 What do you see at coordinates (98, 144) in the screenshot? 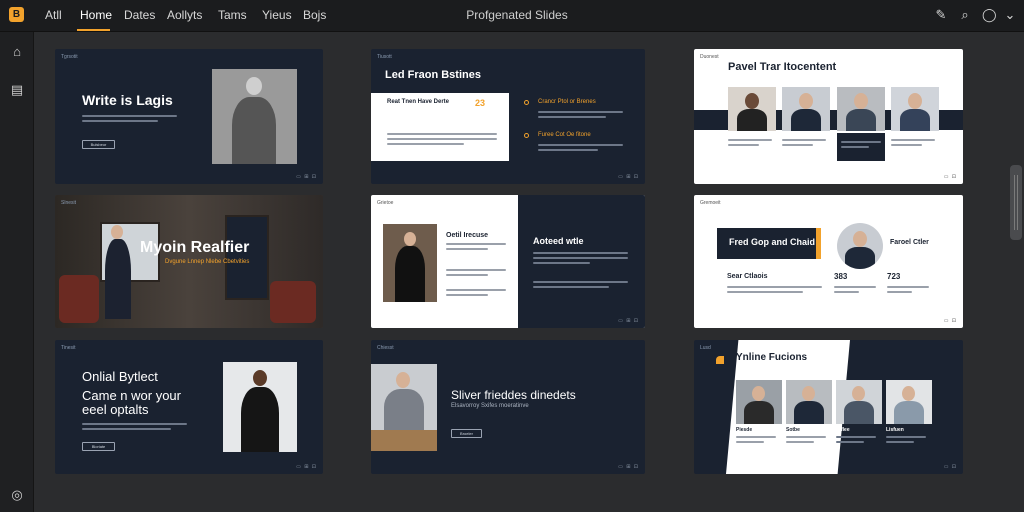
I see `slide-cta-button: Bulsbeor` at bounding box center [98, 144].